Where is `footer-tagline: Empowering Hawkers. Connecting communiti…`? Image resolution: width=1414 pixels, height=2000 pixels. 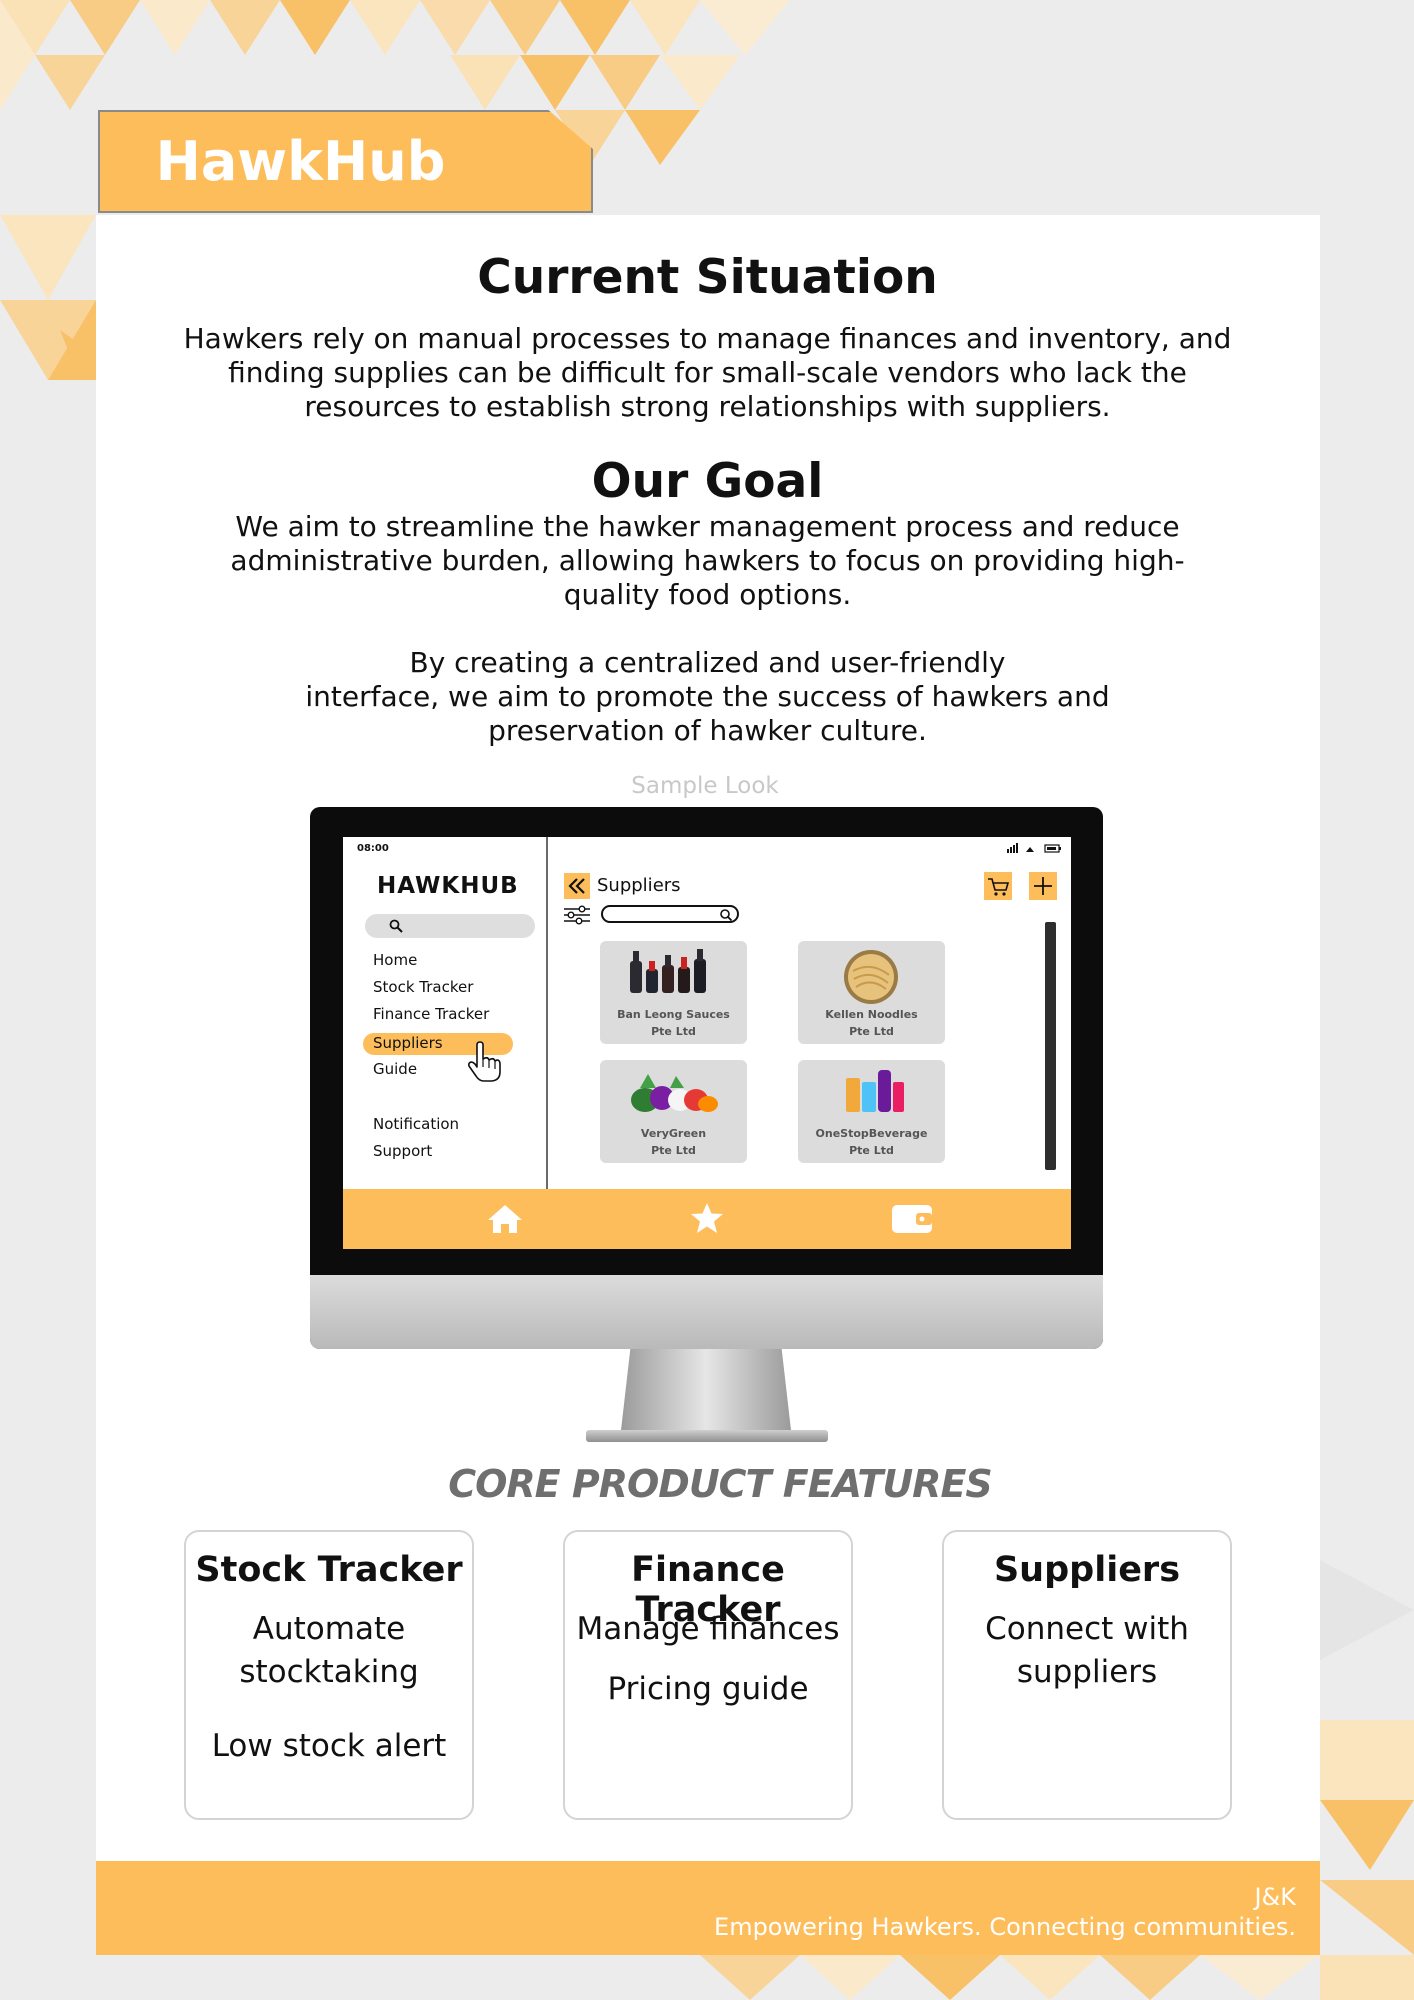 footer-tagline: Empowering Hawkers. Connecting communiti… is located at coordinates (1005, 1927).